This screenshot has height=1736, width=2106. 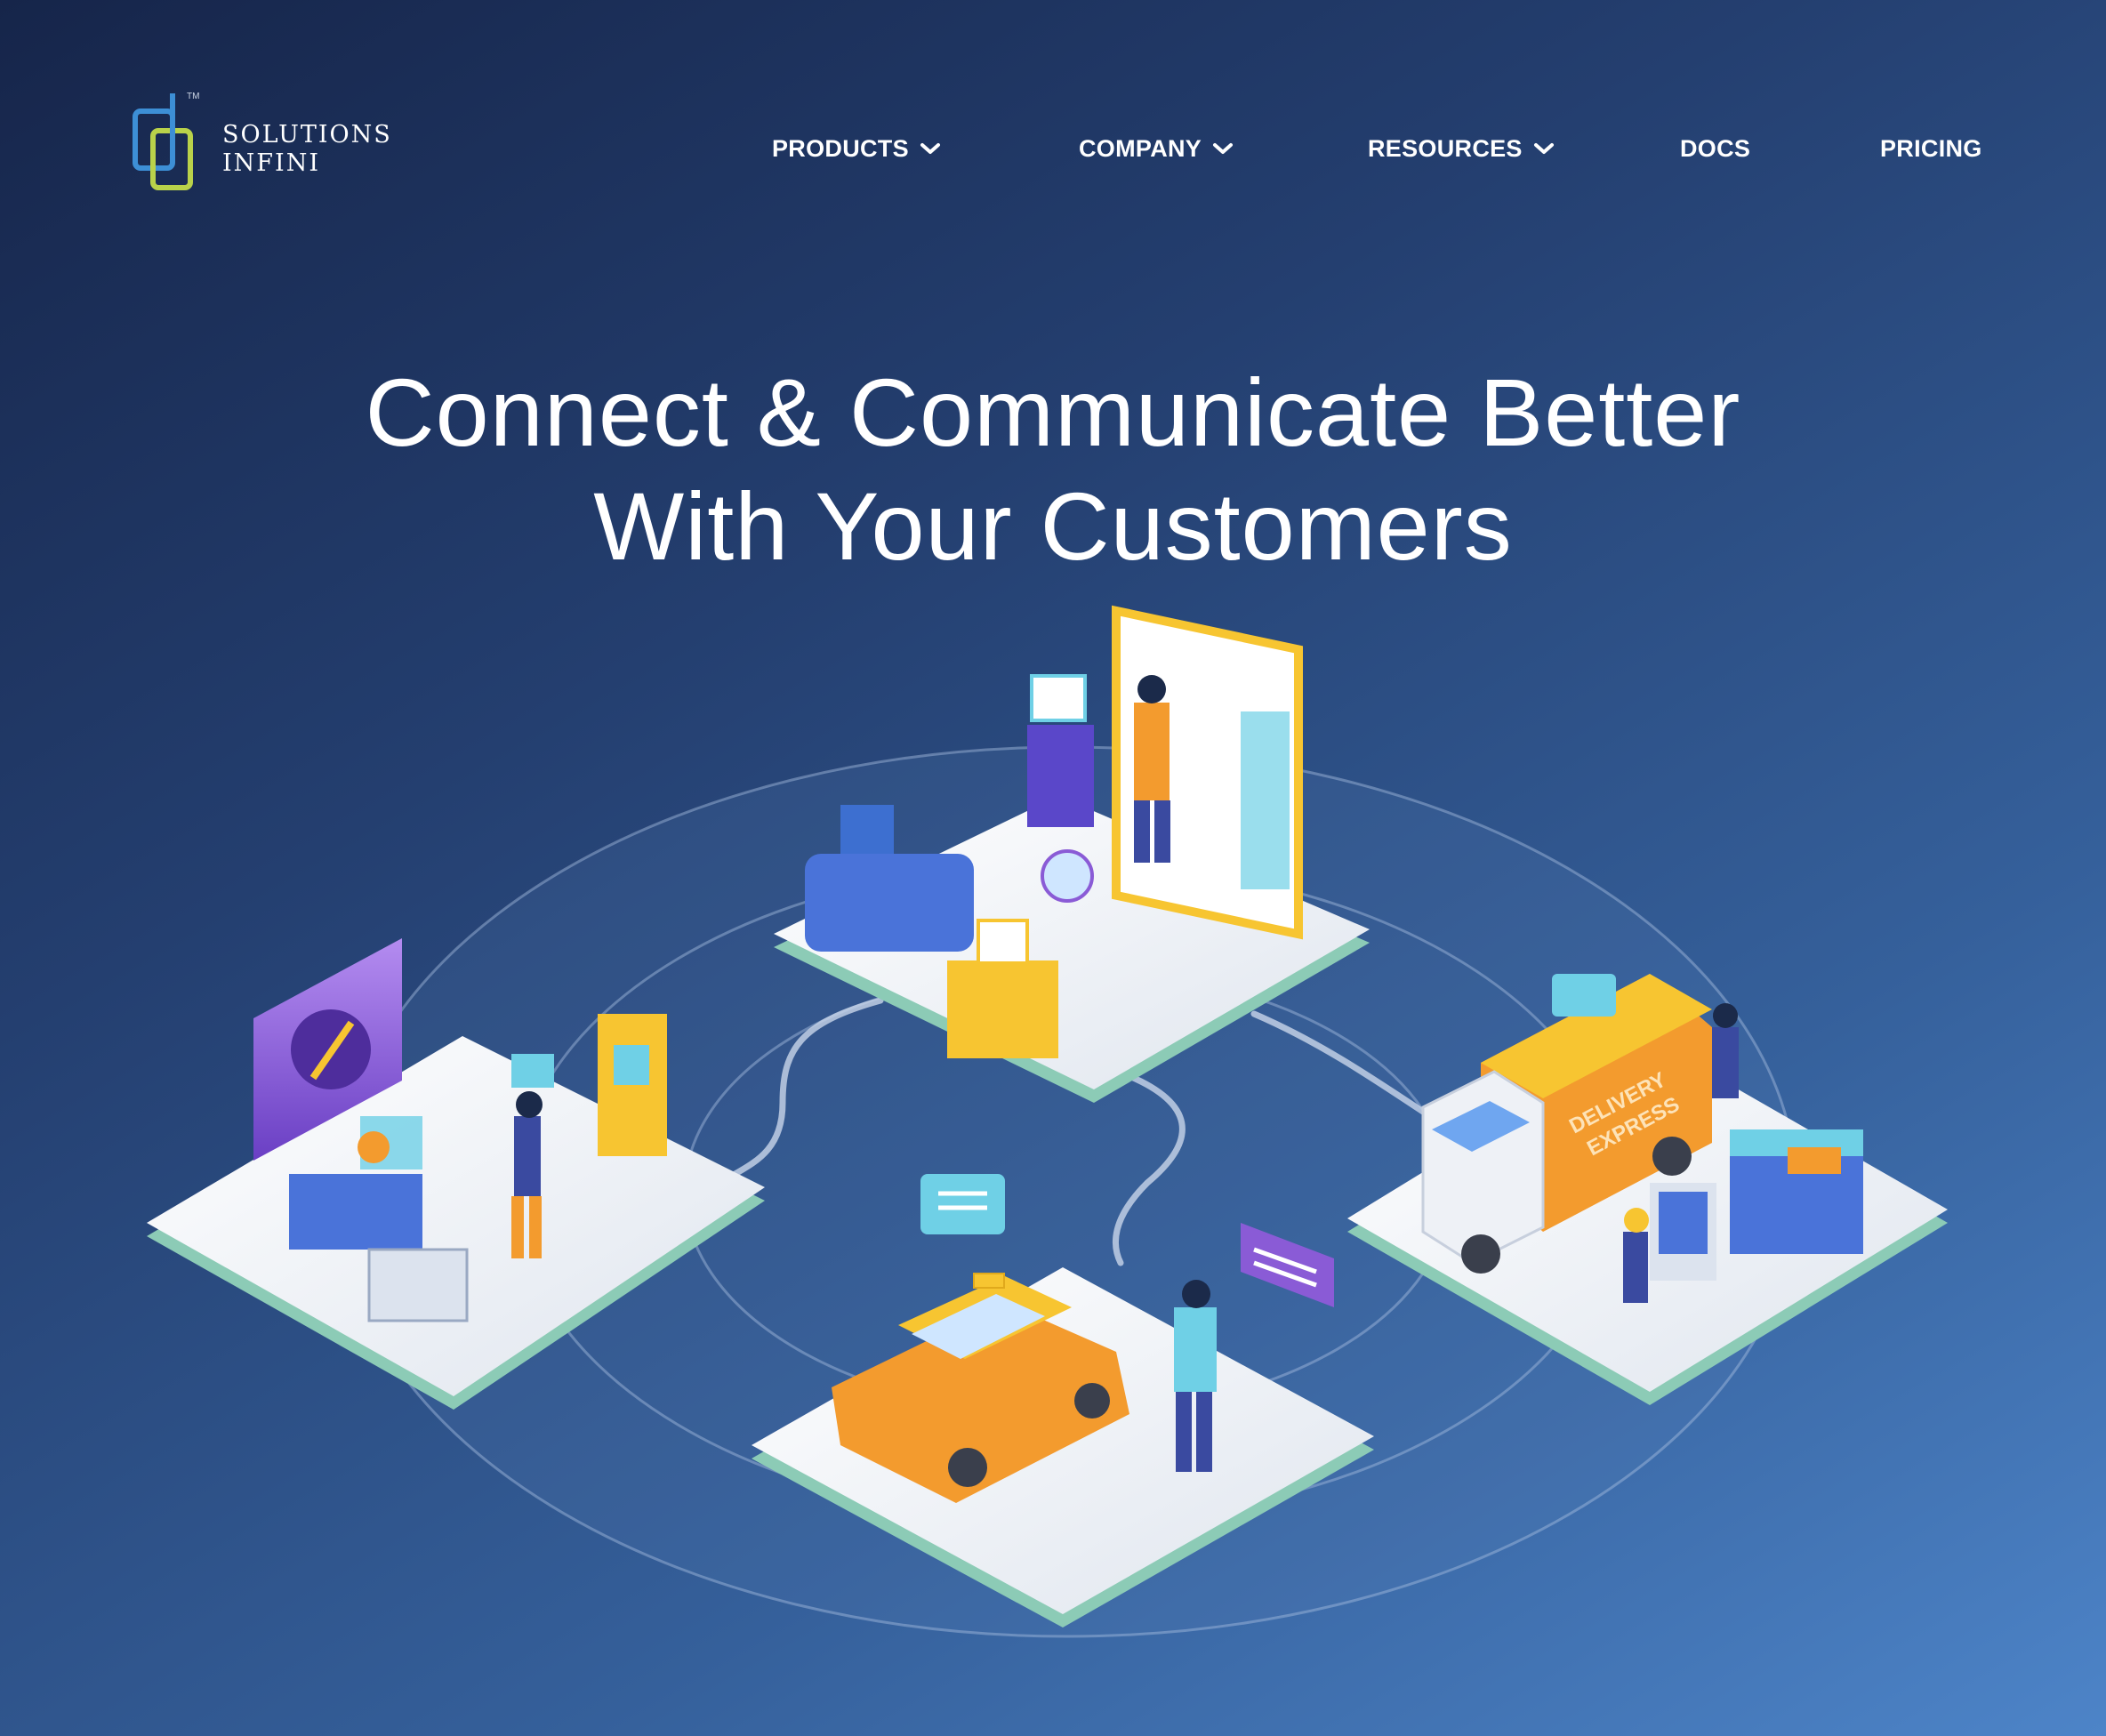 I want to click on nav-docs-label: DOCS, so click(x=1715, y=148).